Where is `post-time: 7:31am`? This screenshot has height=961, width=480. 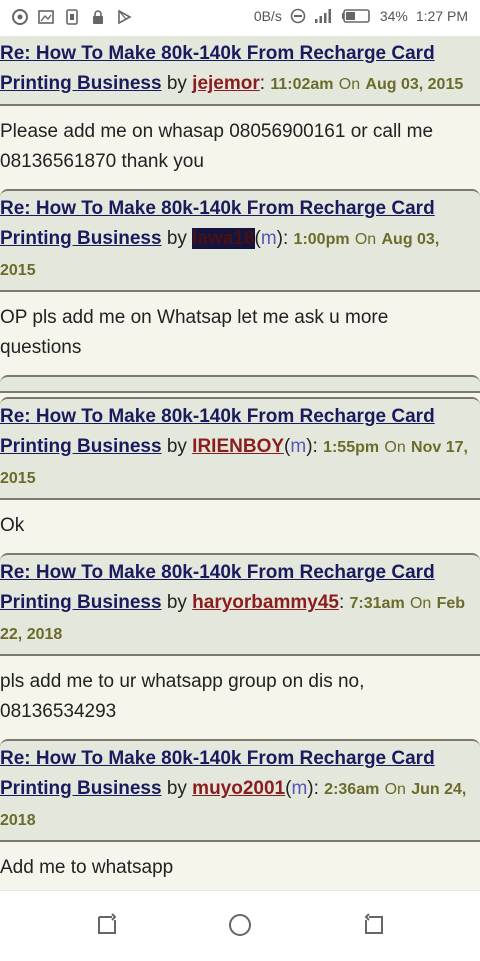
post-time: 7:31am is located at coordinates (377, 603).